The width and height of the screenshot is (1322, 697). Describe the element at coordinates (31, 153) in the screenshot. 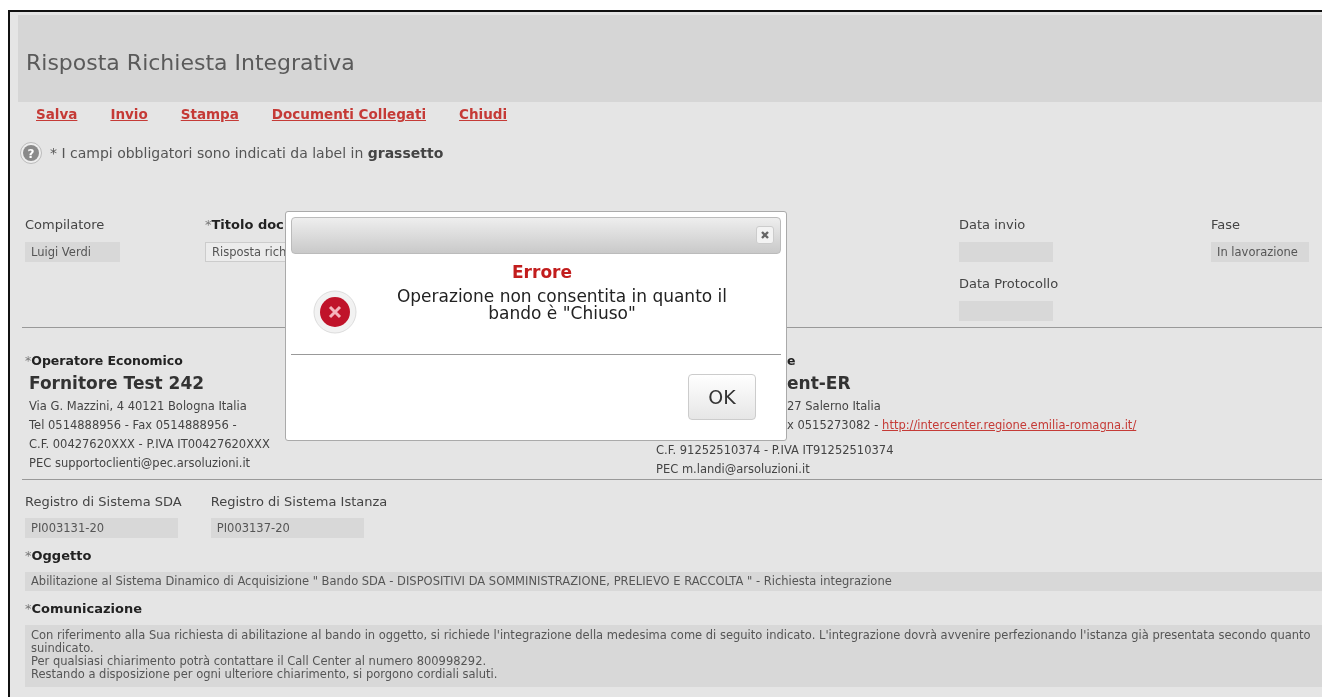

I see `help-icon: ?` at that location.